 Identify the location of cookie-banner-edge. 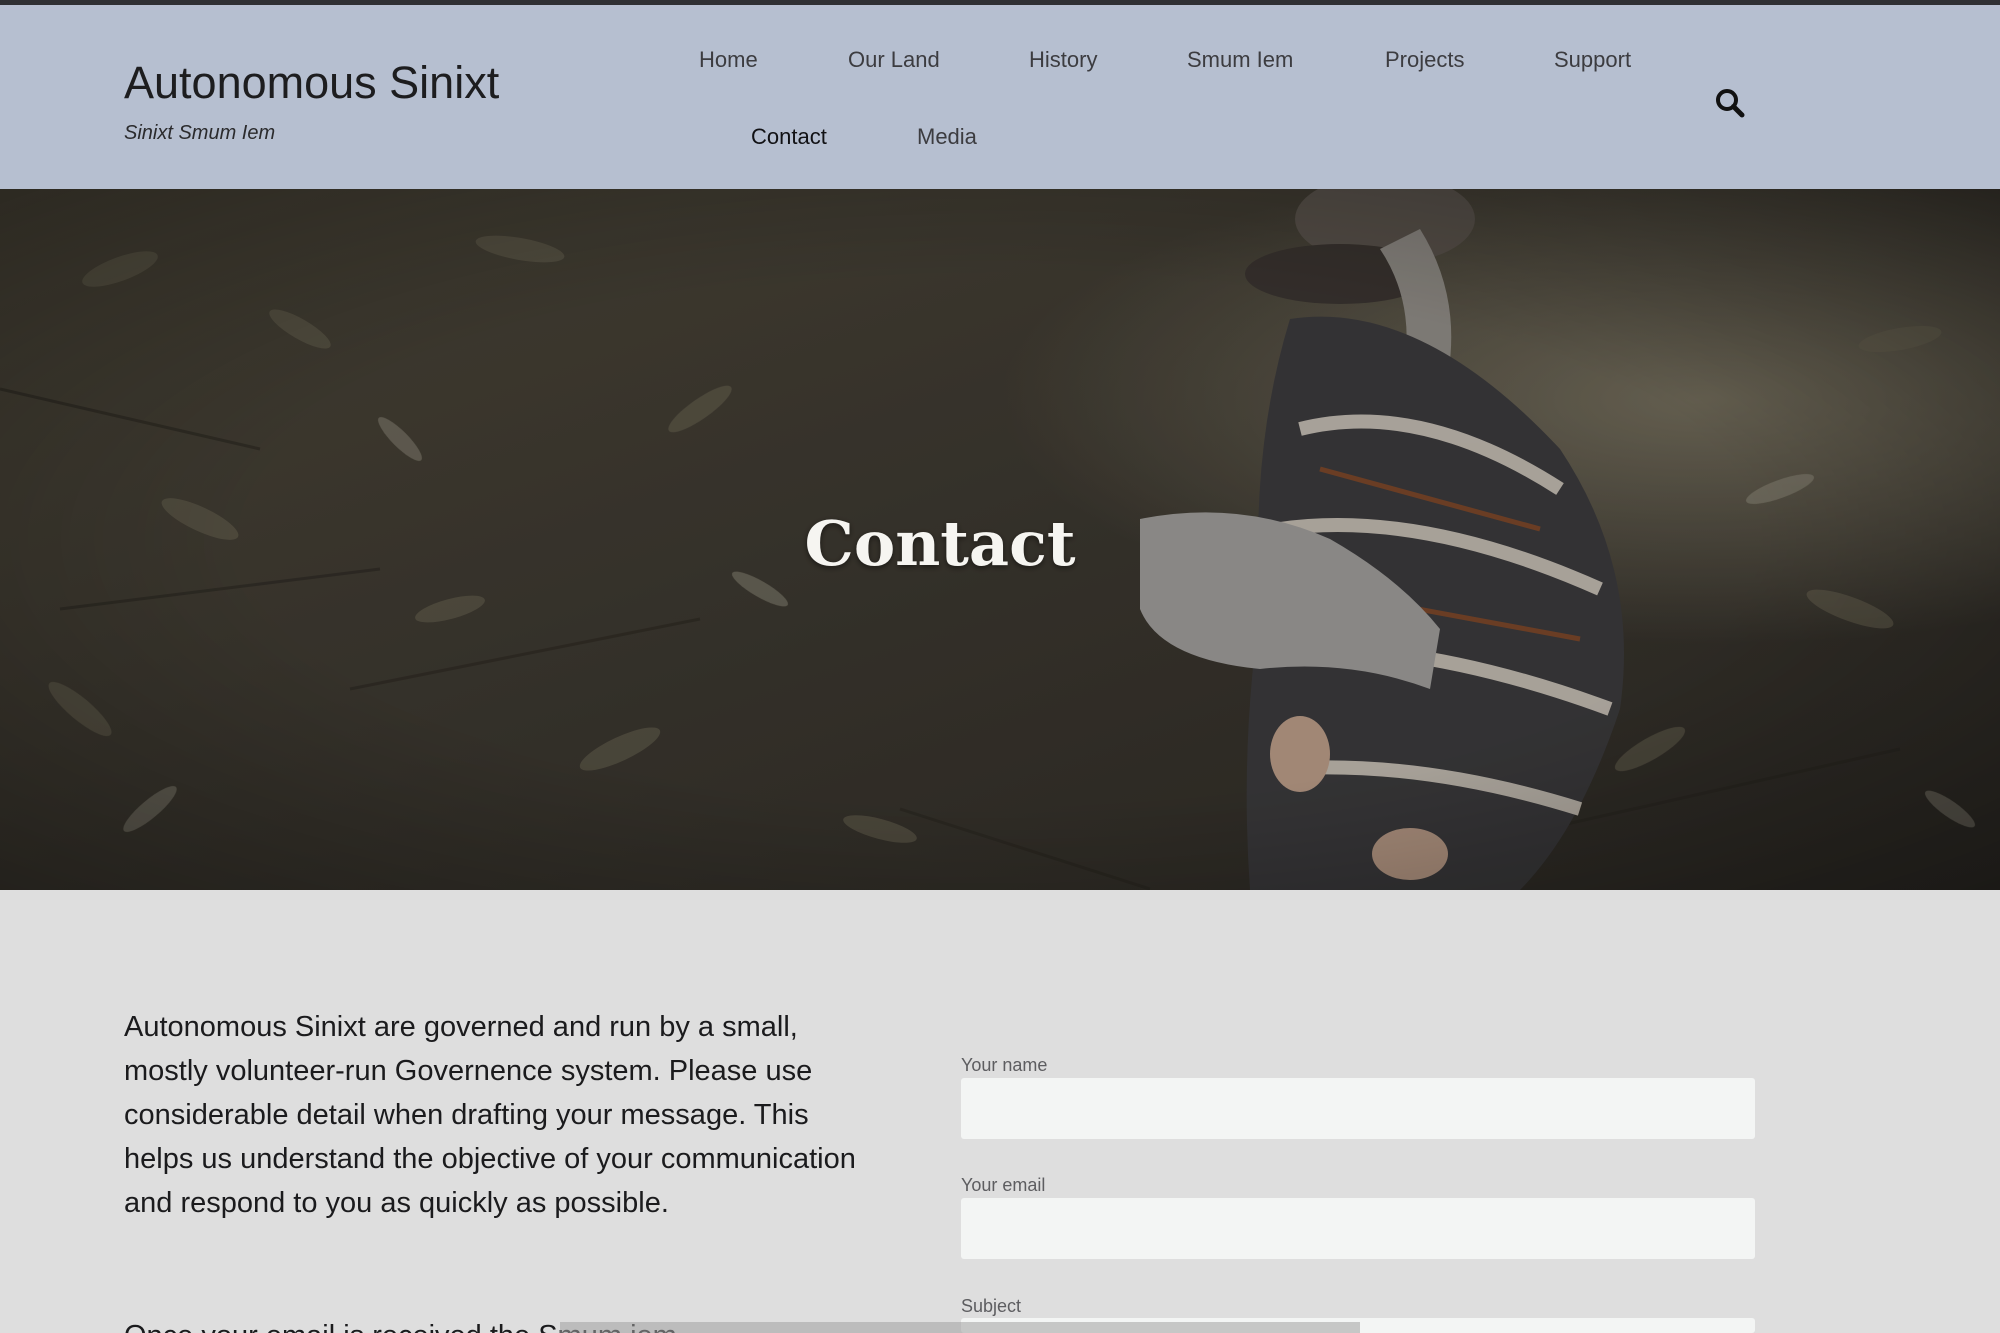
(960, 1327).